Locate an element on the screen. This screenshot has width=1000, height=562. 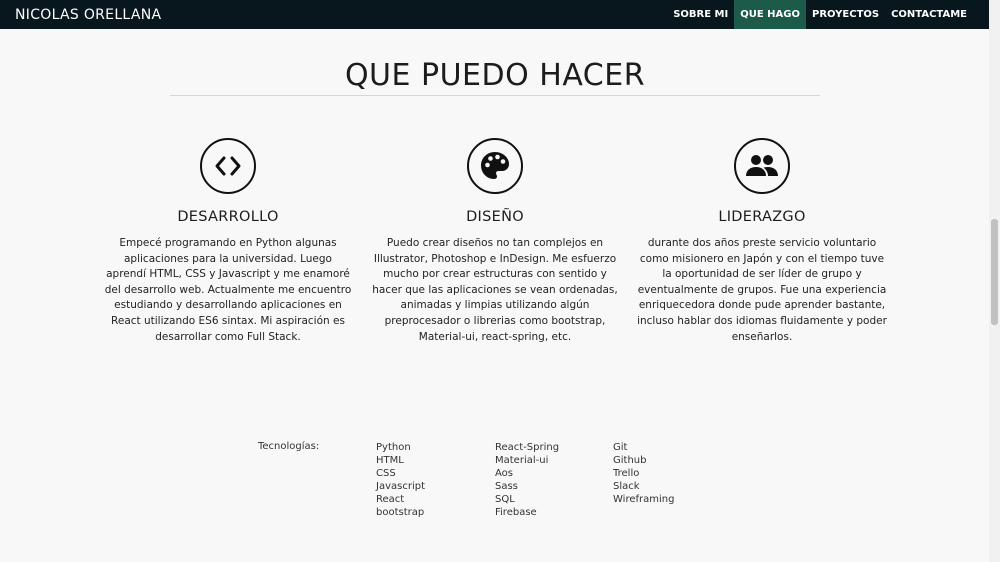
card-title: DESARROLLO is located at coordinates (228, 217).